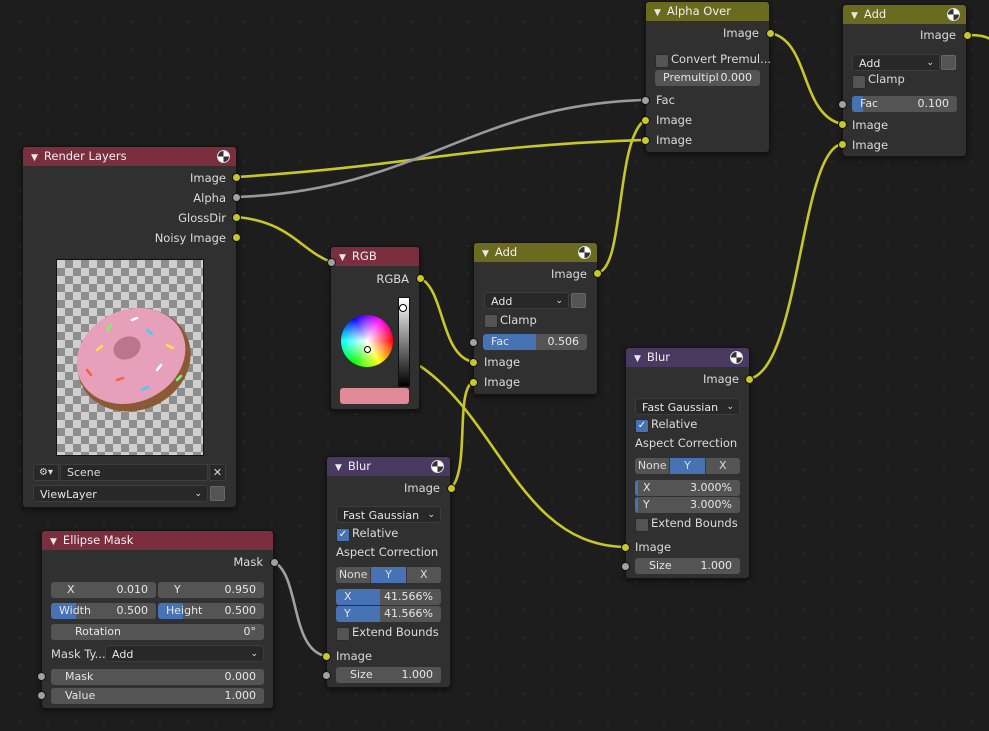 The width and height of the screenshot is (989, 731). Describe the element at coordinates (103, 611) in the screenshot. I see `width-field: Width 0.500` at that location.